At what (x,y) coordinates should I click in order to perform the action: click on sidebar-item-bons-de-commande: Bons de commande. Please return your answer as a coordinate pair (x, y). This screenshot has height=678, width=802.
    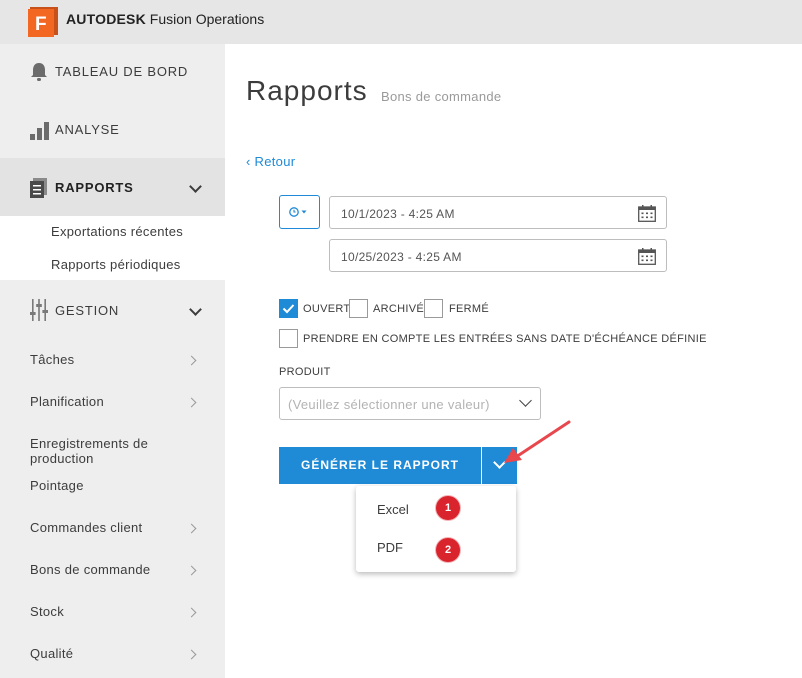
    Looking at the image, I should click on (90, 569).